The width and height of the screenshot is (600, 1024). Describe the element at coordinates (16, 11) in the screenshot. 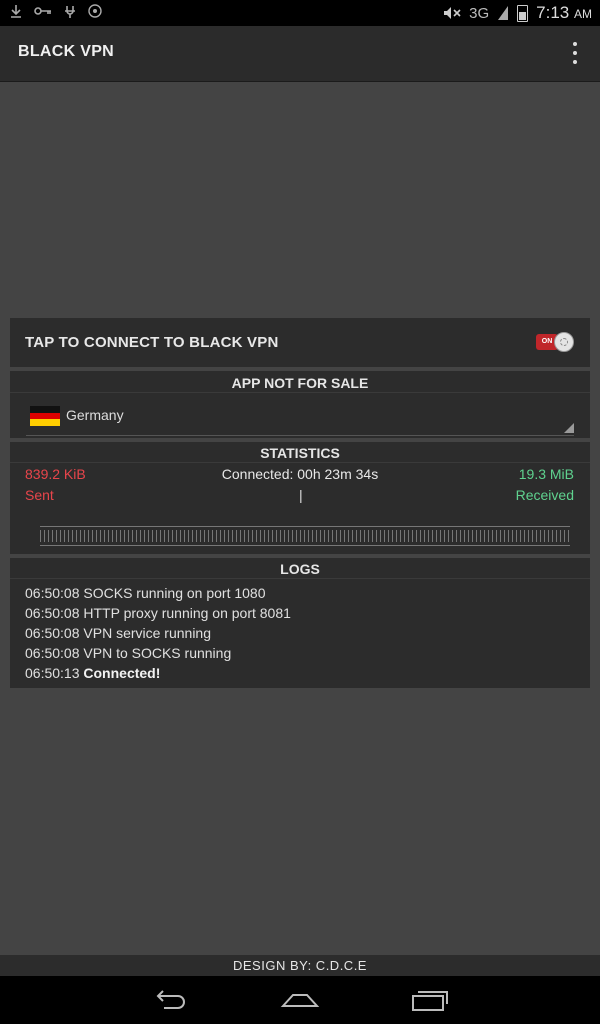

I see `download-icon` at that location.